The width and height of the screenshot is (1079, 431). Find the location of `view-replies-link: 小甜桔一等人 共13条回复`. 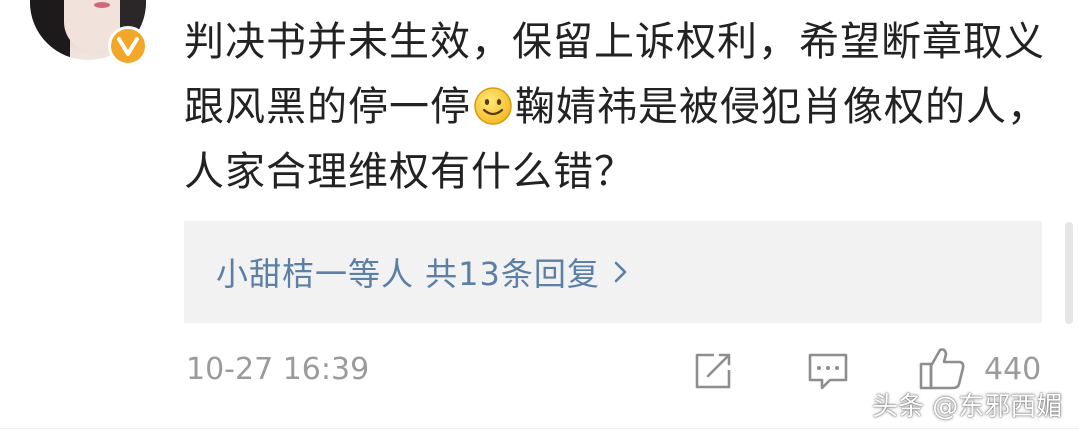

view-replies-link: 小甜桔一等人 共13条回复 is located at coordinates (422, 272).